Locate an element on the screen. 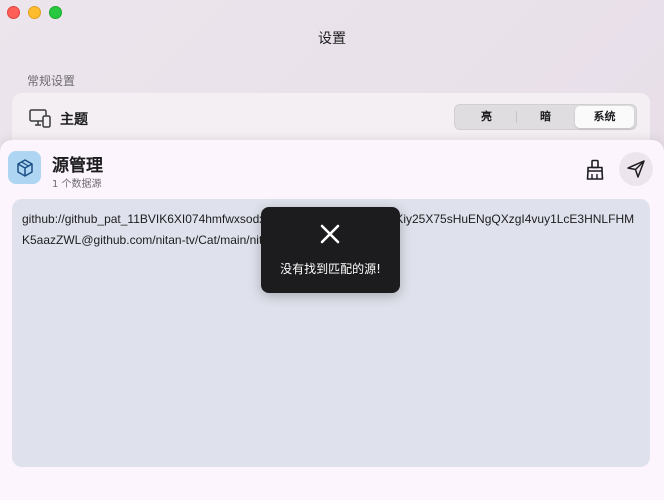  zoom-window-button is located at coordinates (55, 12).